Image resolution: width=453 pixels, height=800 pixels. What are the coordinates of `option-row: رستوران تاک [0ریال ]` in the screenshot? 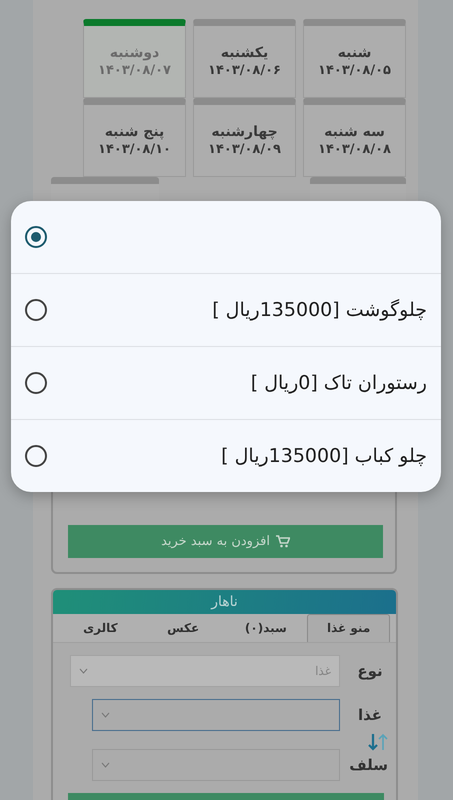 It's located at (226, 382).